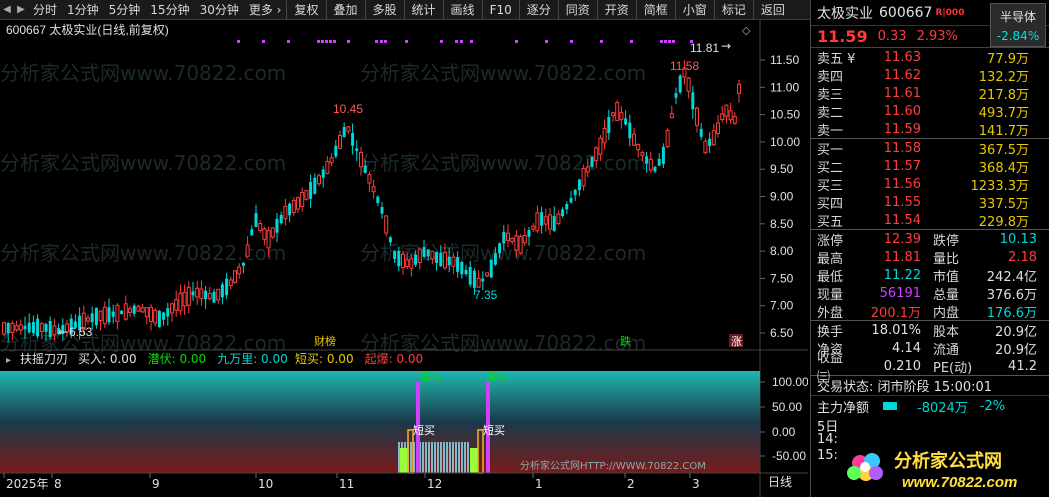 Image resolution: width=1049 pixels, height=497 pixels. Describe the element at coordinates (1003, 168) in the screenshot. I see `bid-volume: 368.4万` at that location.